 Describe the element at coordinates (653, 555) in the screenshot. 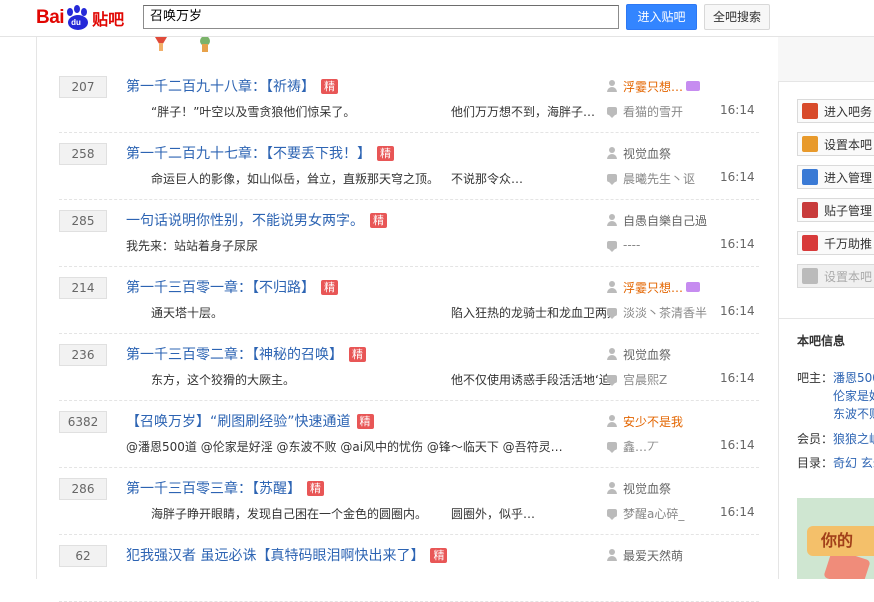

I see `author-link: 最爱天然萌` at that location.